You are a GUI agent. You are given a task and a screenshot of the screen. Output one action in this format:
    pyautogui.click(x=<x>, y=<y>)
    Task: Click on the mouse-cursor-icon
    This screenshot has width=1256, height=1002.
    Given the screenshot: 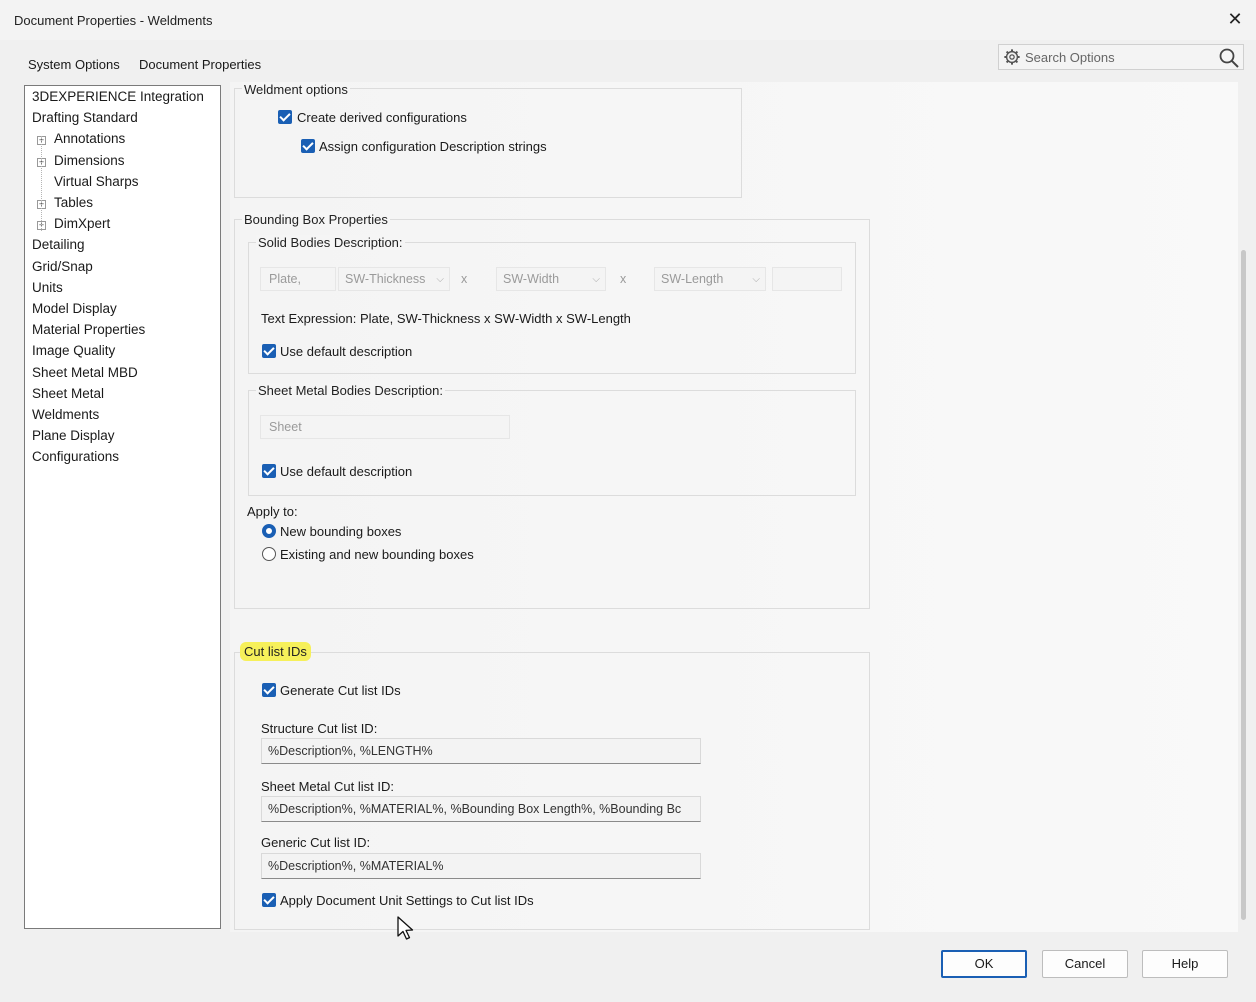 What is the action you would take?
    pyautogui.click(x=405, y=928)
    